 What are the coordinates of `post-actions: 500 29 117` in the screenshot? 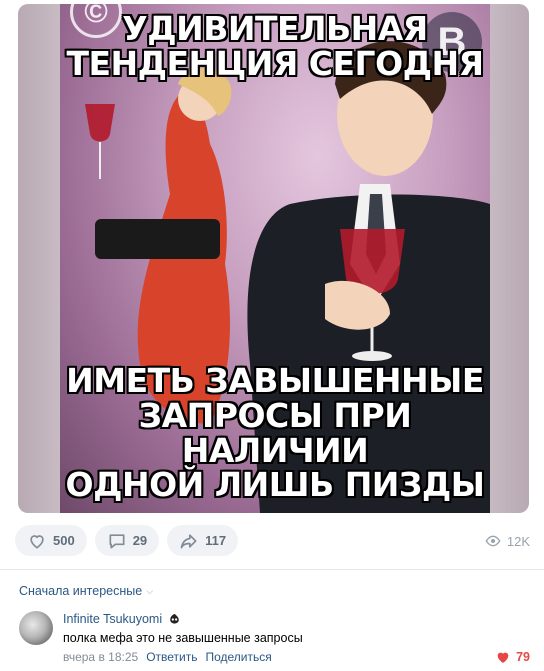 It's located at (127, 540).